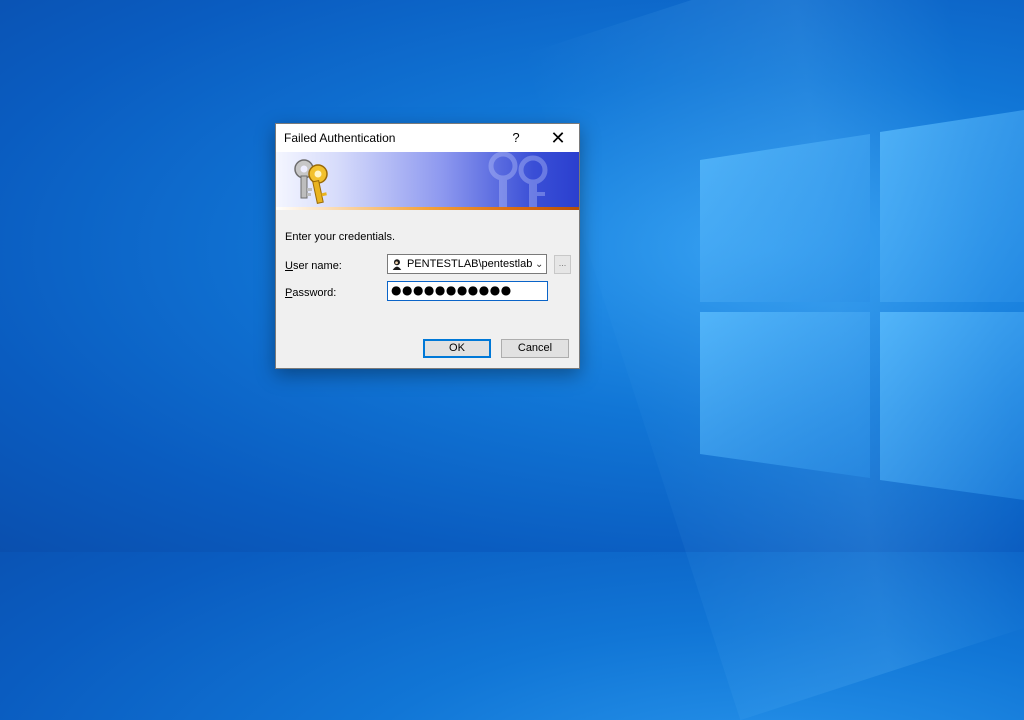 The width and height of the screenshot is (1024, 720). What do you see at coordinates (314, 293) in the screenshot?
I see `password-label-text: assword:` at bounding box center [314, 293].